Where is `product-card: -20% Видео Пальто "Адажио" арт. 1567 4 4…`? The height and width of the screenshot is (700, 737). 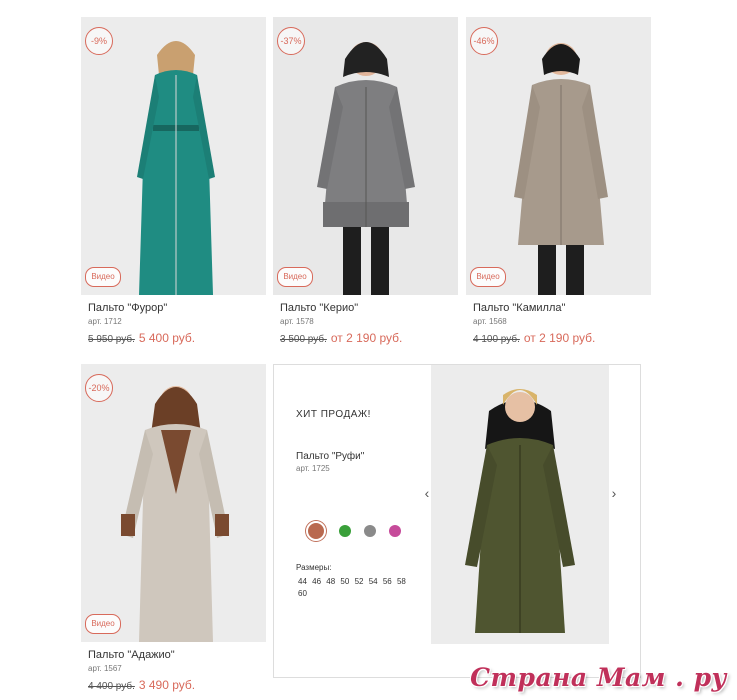 product-card: -20% Видео Пальто "Адажио" арт. 1567 4 4… is located at coordinates (173, 529).